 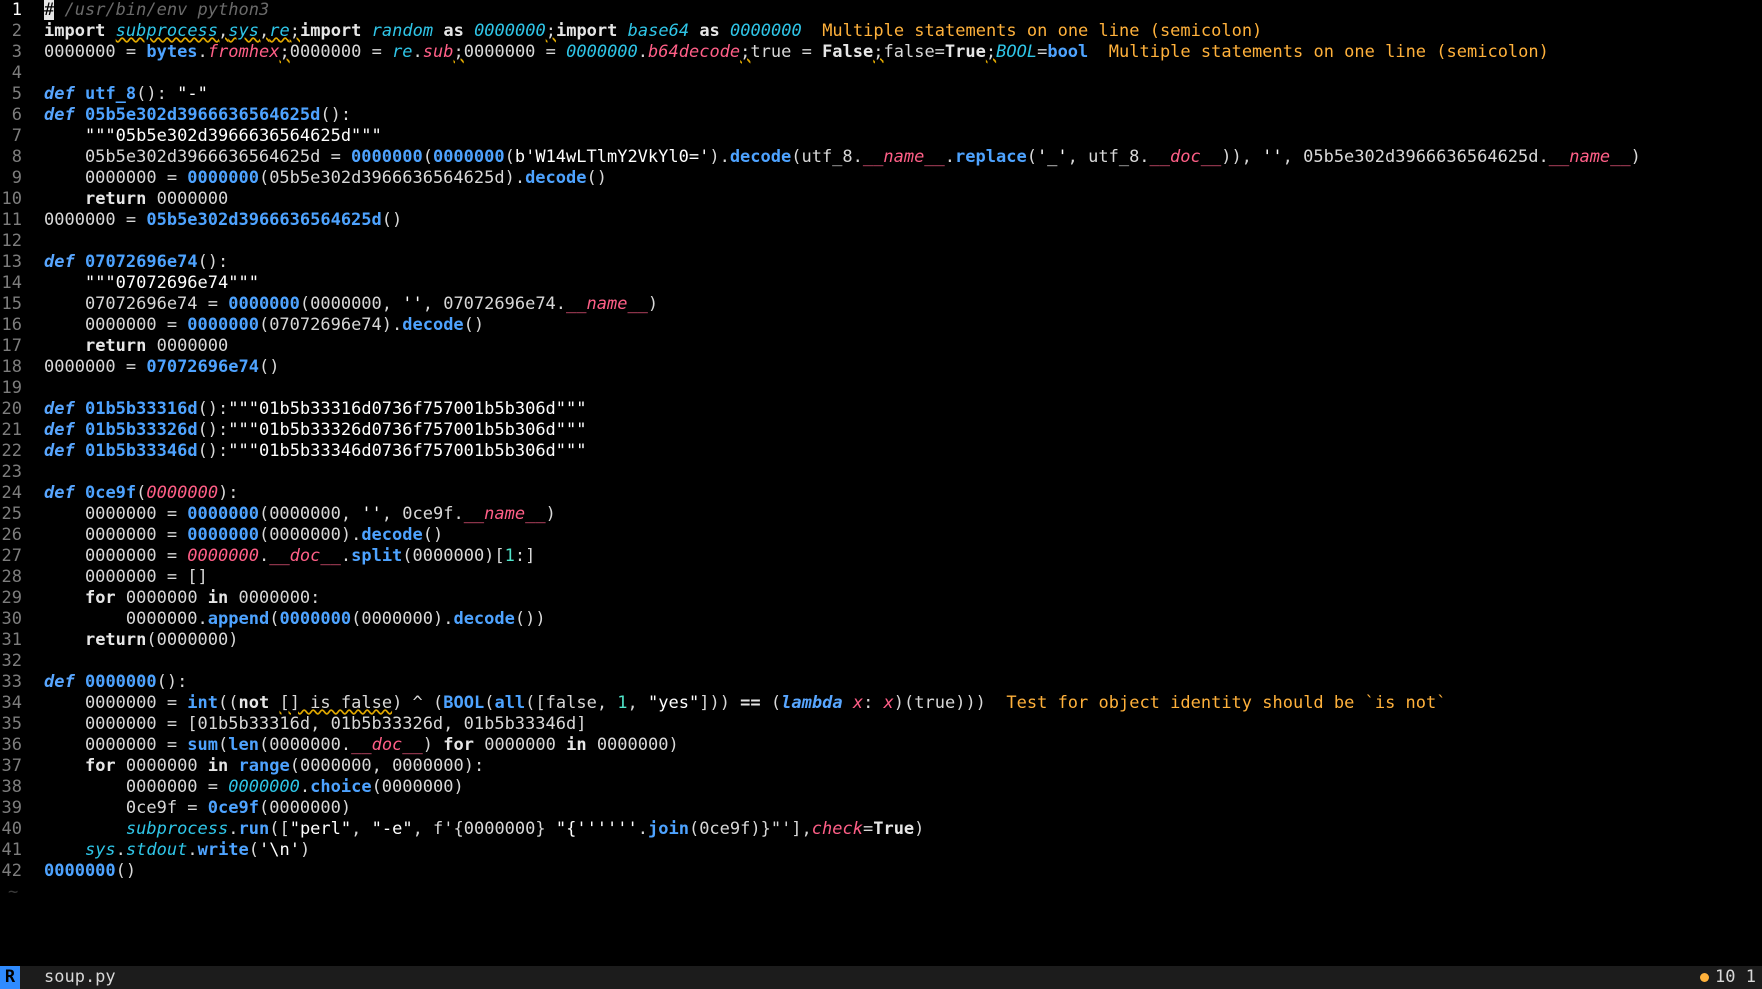 What do you see at coordinates (100, 598) in the screenshot?
I see `code-token: for` at bounding box center [100, 598].